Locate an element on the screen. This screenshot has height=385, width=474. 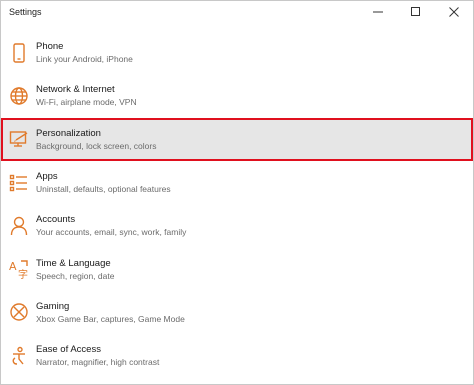
item-description: Narrator, magnifier, high contrast is located at coordinates (98, 362).